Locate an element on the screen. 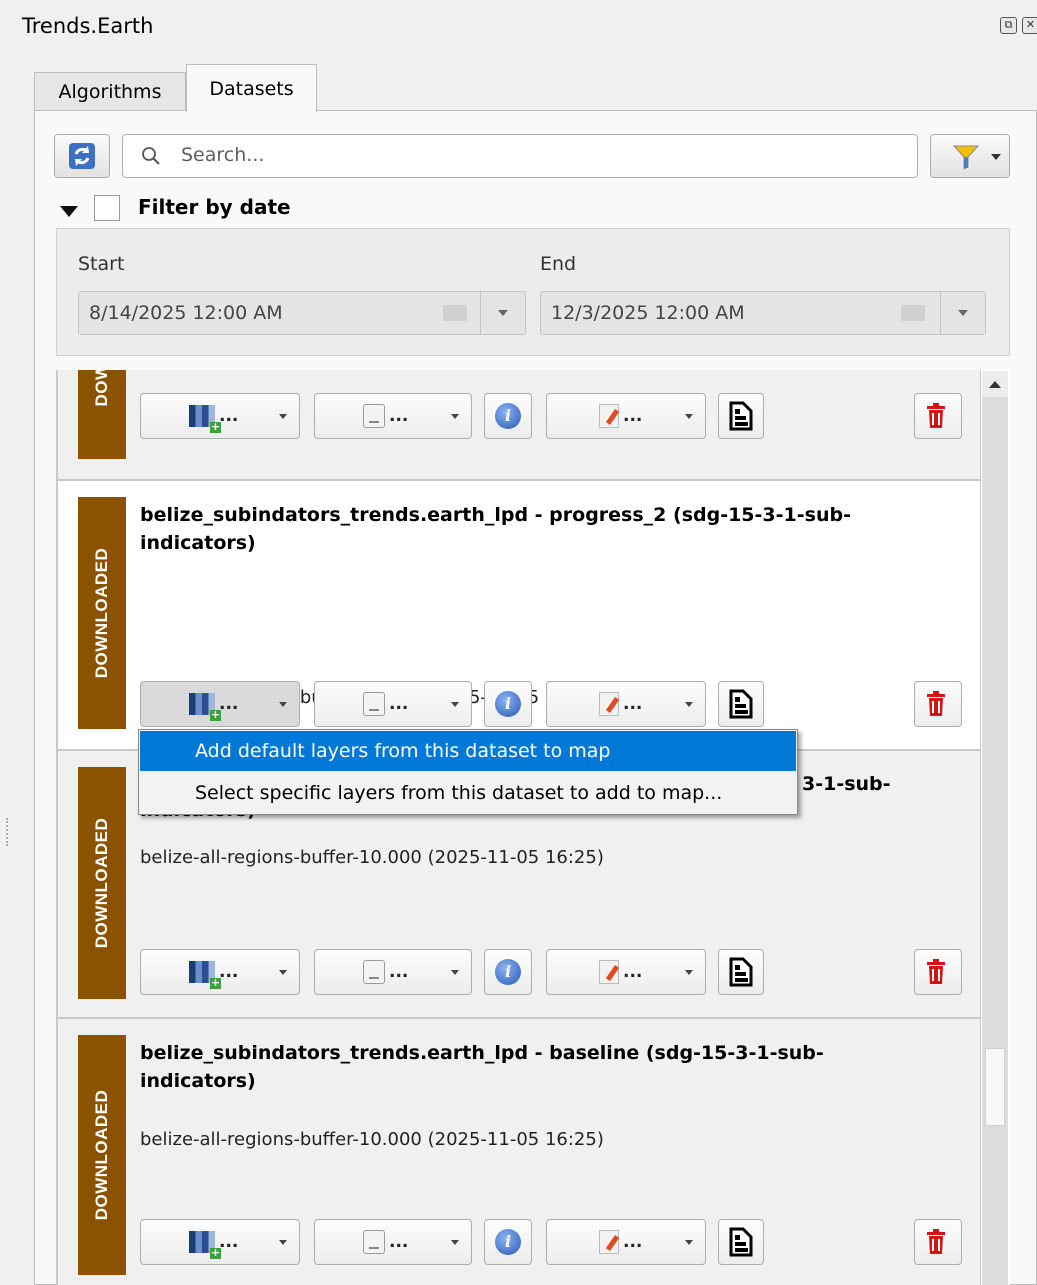 The image size is (1037, 1285). window-title: Trends.Earth is located at coordinates (88, 26).